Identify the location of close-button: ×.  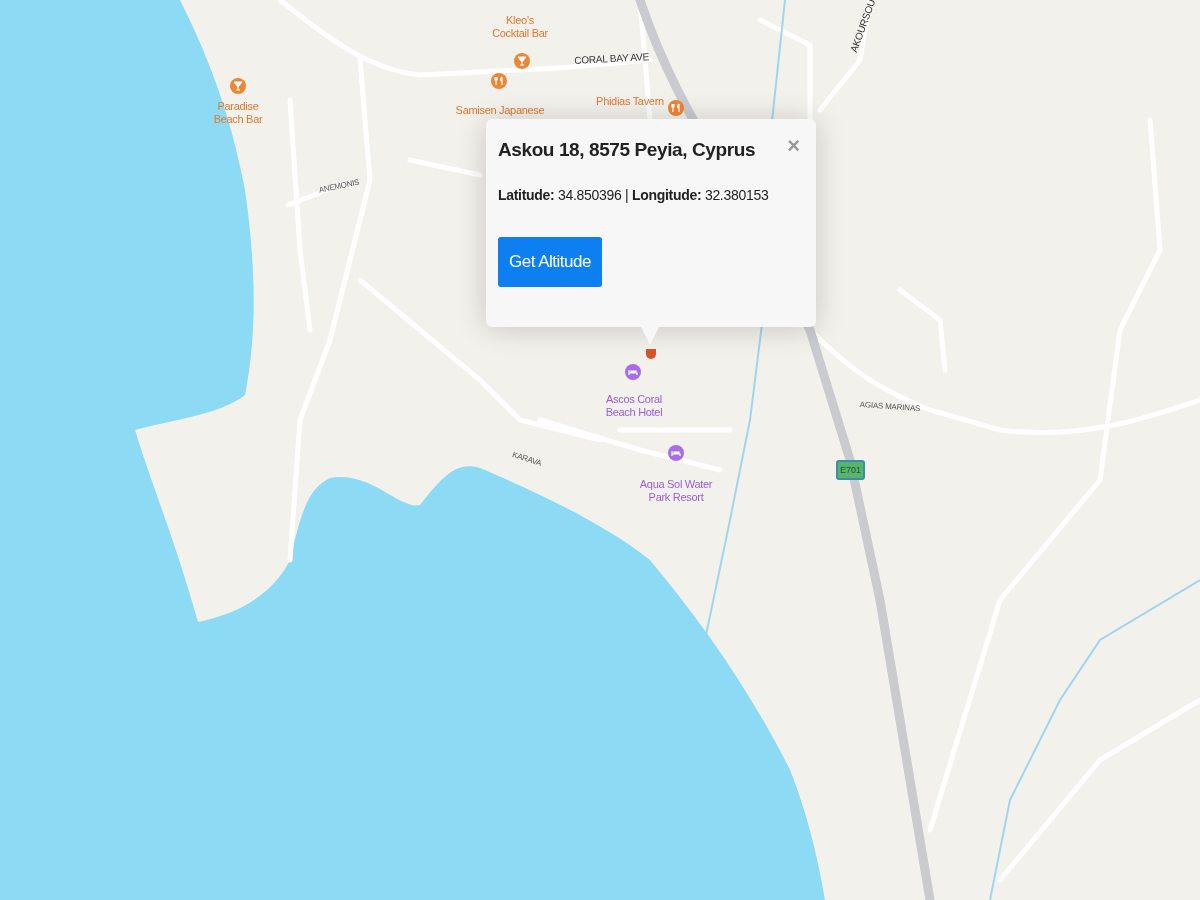
(793, 146).